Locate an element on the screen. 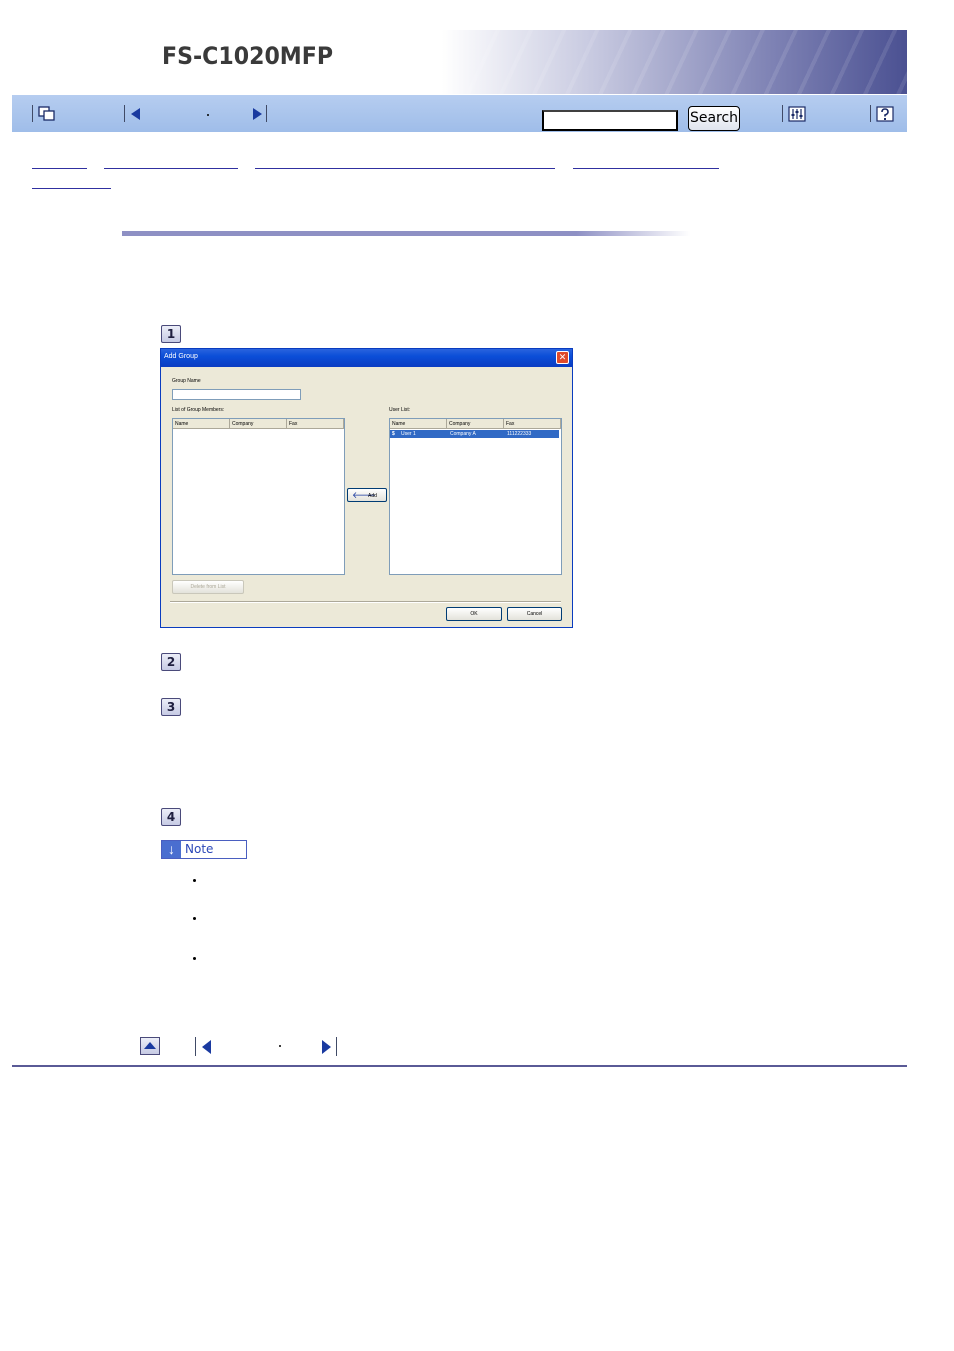 The image size is (954, 1351). step-badge: 2 is located at coordinates (171, 662).